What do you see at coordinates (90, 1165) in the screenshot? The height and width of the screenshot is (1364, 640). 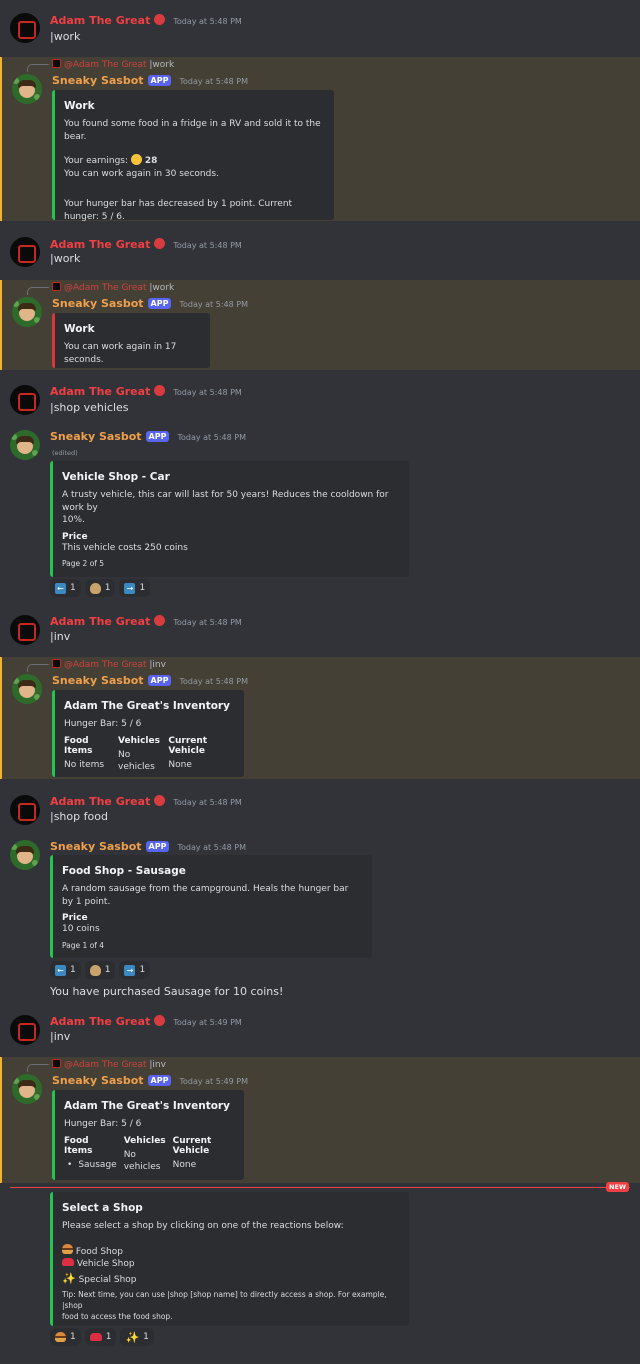 I see `food-item: Sausage` at bounding box center [90, 1165].